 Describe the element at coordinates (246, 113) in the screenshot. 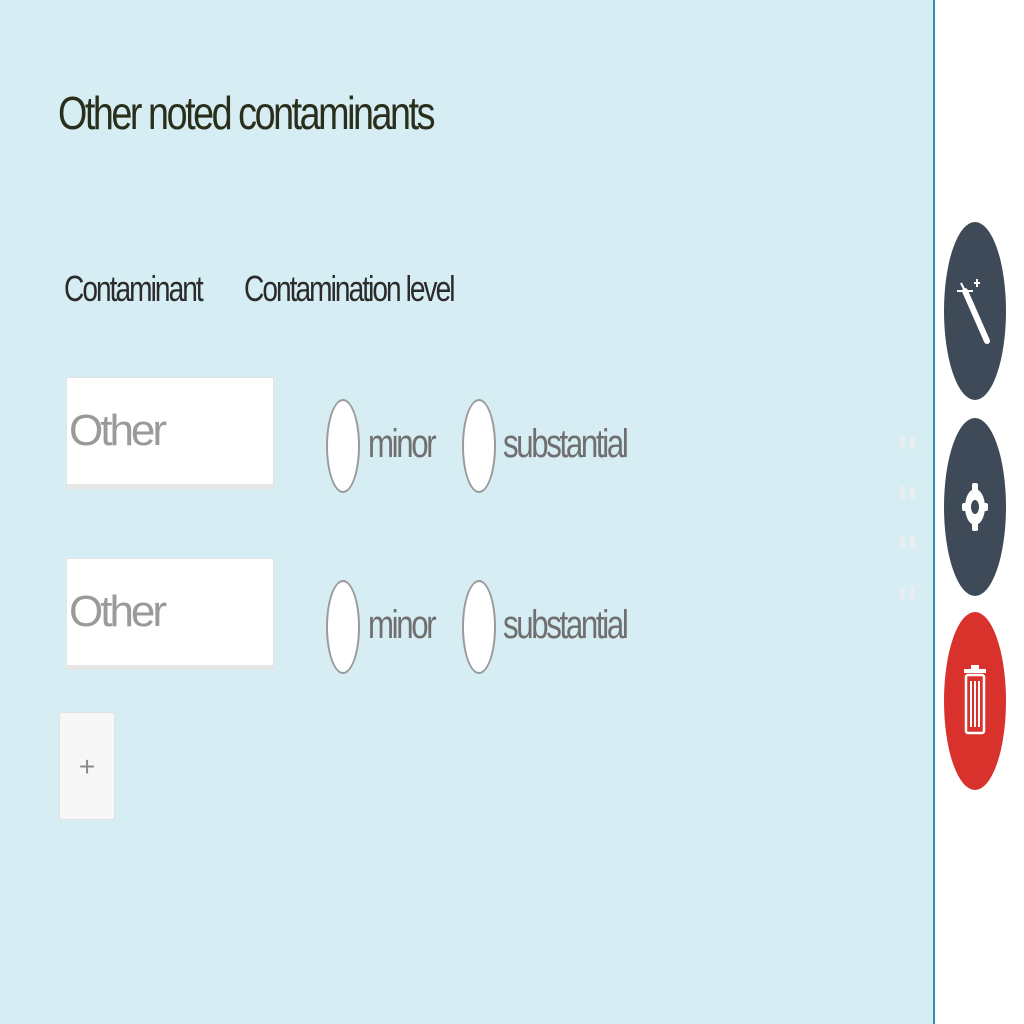

I see `section-title: Other noted contaminants` at that location.